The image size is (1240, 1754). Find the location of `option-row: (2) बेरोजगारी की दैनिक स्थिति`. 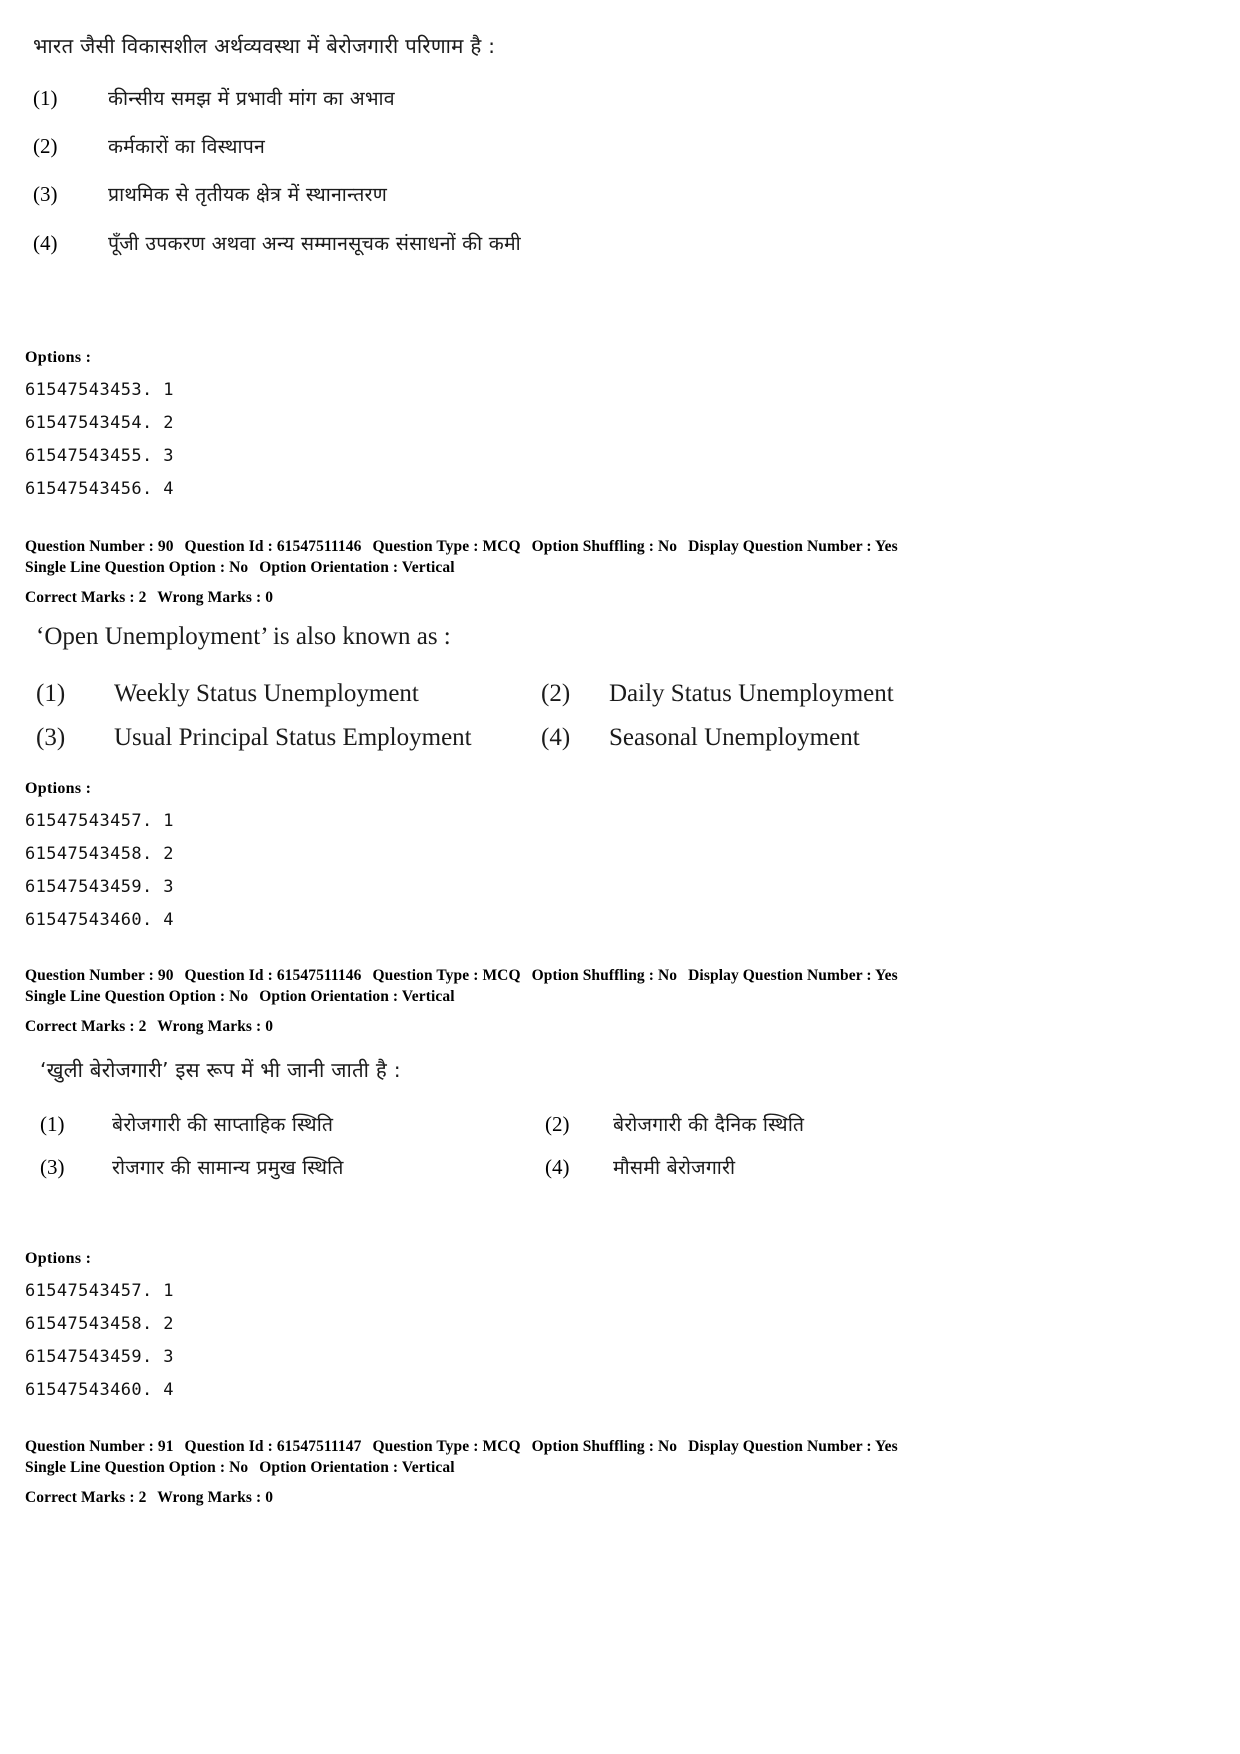

option-row: (2) बेरोजगारी की दैनिक स्थिति is located at coordinates (674, 1124).